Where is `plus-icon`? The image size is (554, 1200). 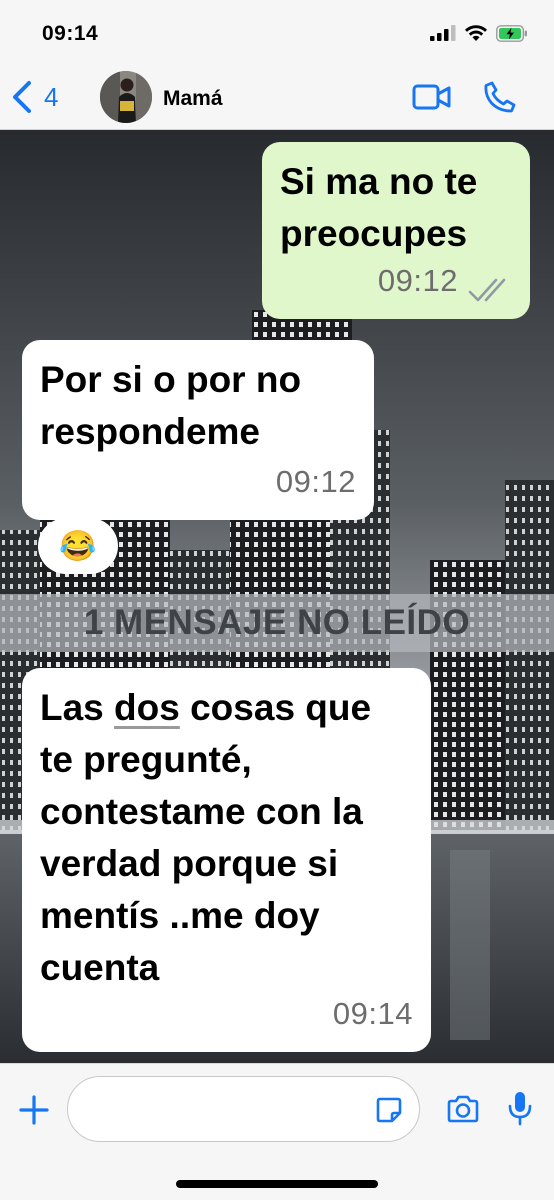 plus-icon is located at coordinates (34, 1110).